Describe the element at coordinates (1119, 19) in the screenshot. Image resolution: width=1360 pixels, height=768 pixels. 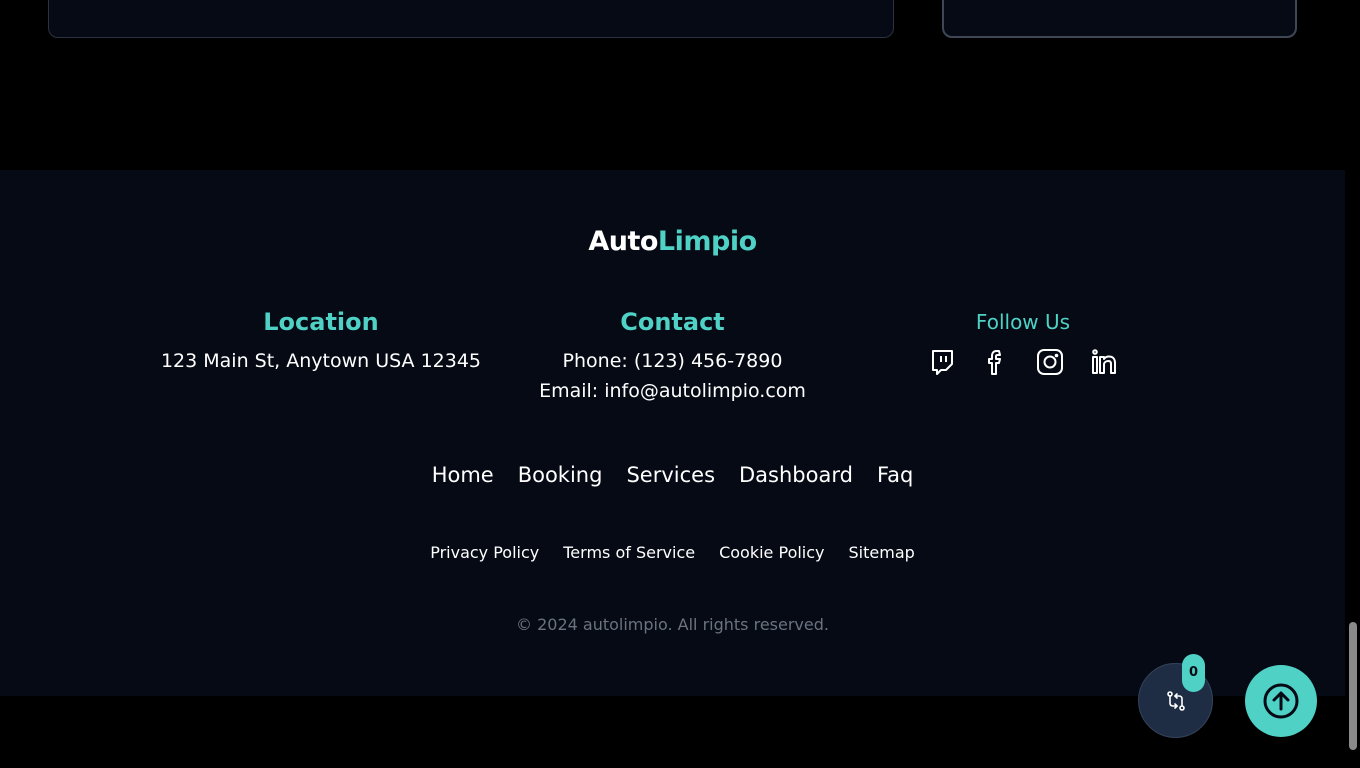
I see `content-card-right` at that location.